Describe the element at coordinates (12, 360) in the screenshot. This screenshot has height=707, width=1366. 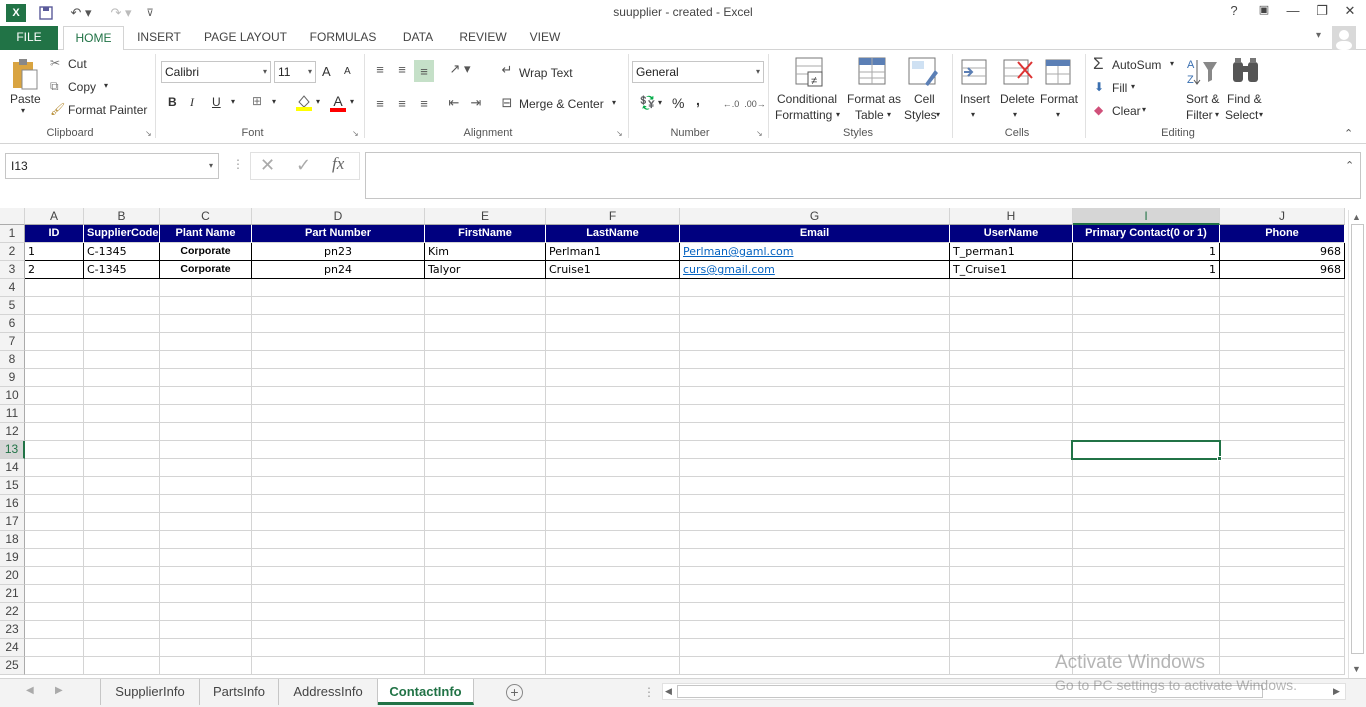
I see `row-header-8: 8` at that location.